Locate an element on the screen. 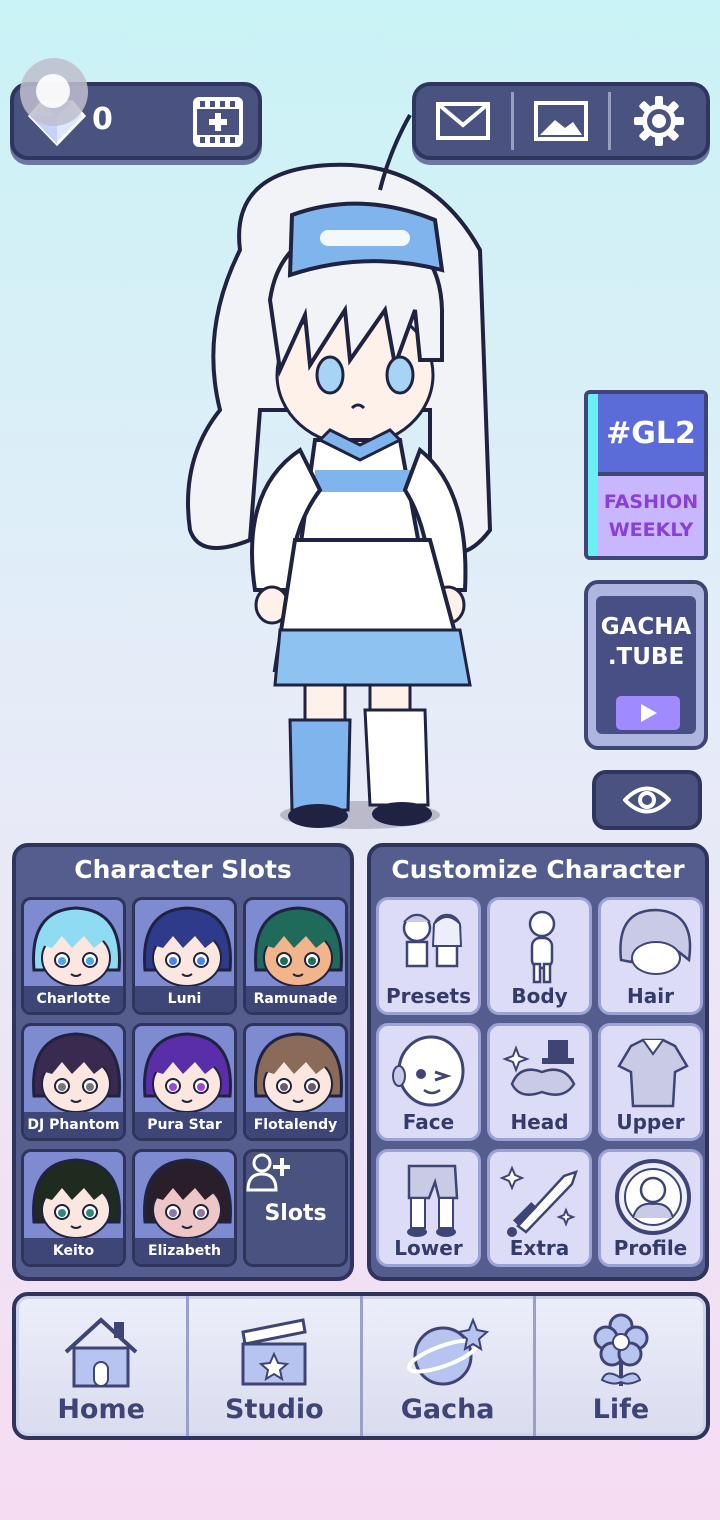 The image size is (720, 1520). touch-indicator is located at coordinates (54, 92).